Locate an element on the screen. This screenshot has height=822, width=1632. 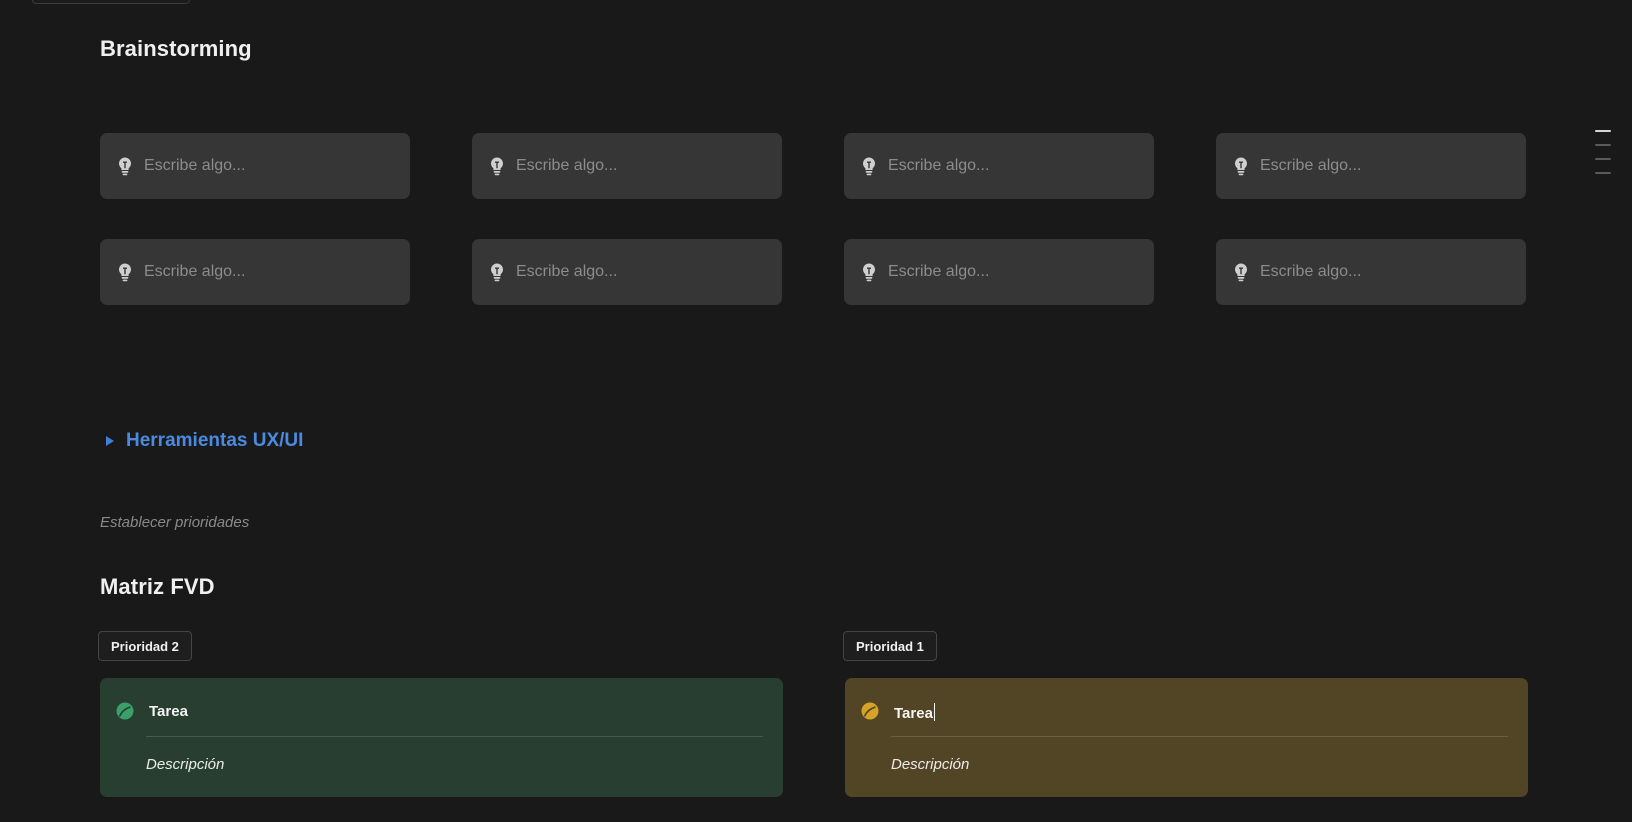
priority-badge-2: Prioridad 2 is located at coordinates (145, 646).